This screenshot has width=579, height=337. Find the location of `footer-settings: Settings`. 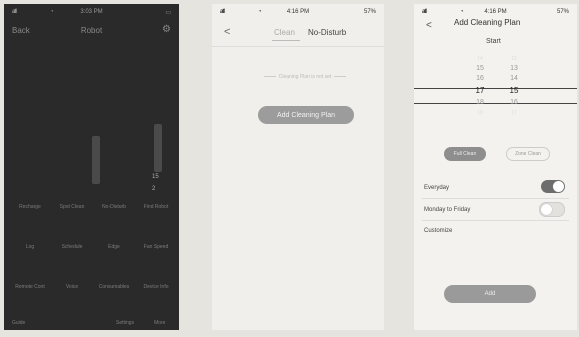

footer-settings: Settings is located at coordinates (125, 323).